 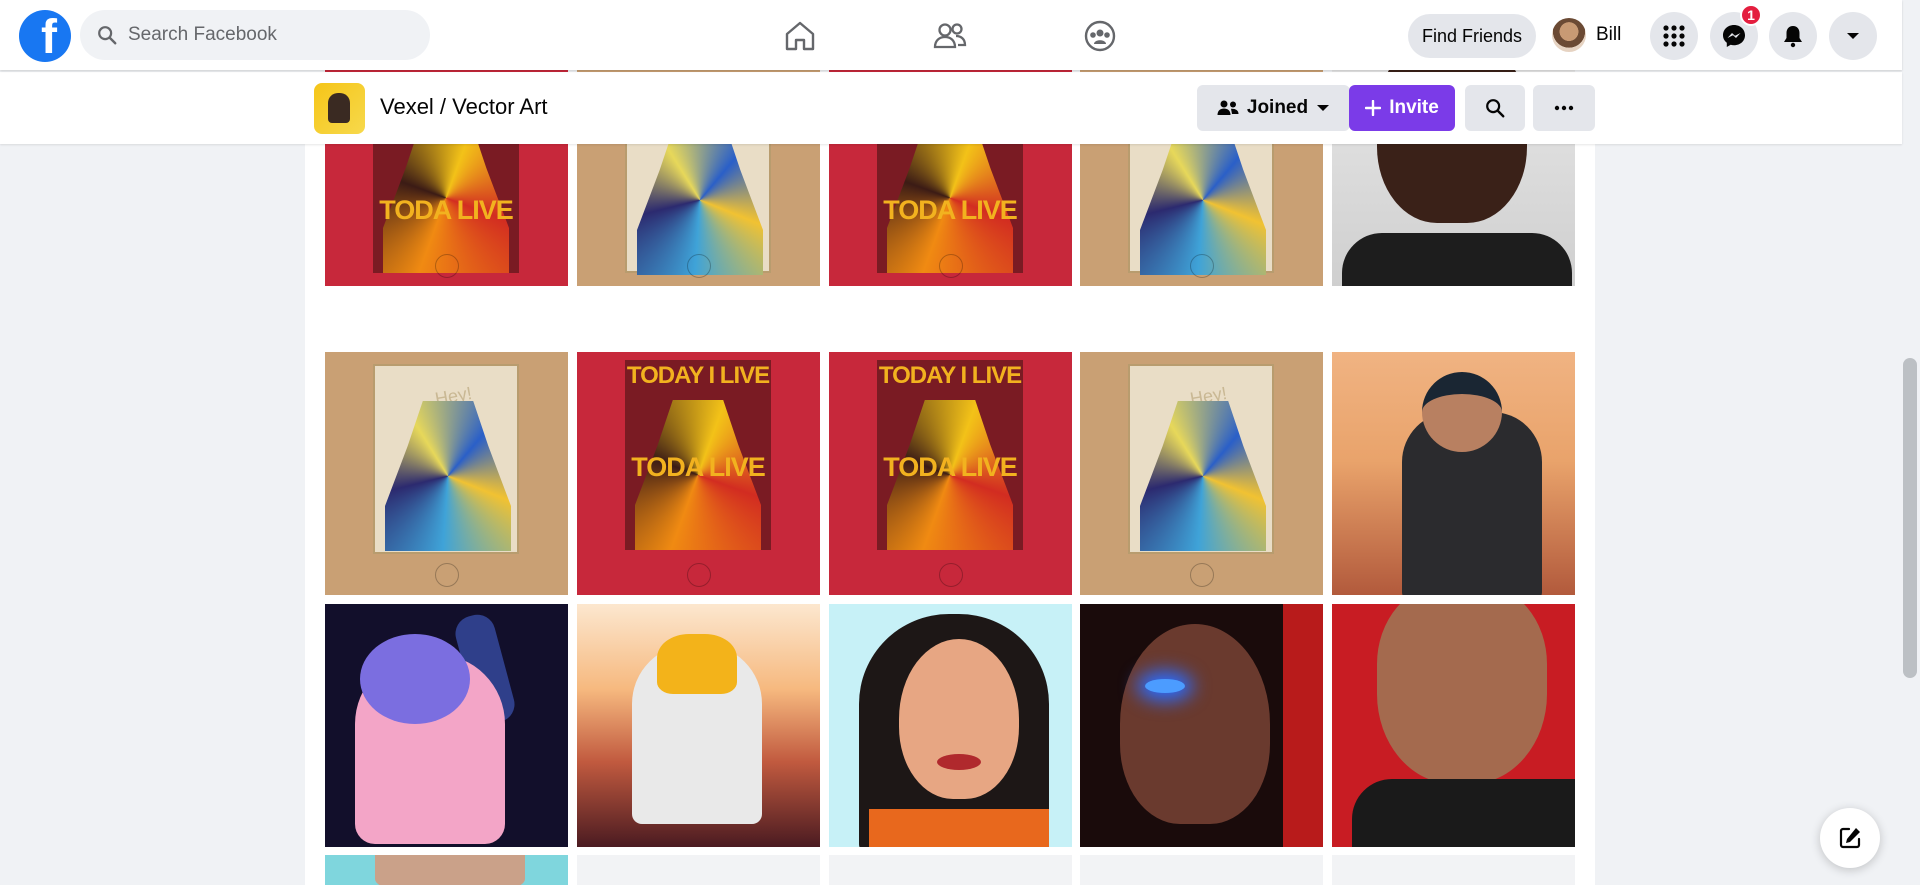 What do you see at coordinates (49, 36) in the screenshot?
I see `facebook-logo-letter: f` at bounding box center [49, 36].